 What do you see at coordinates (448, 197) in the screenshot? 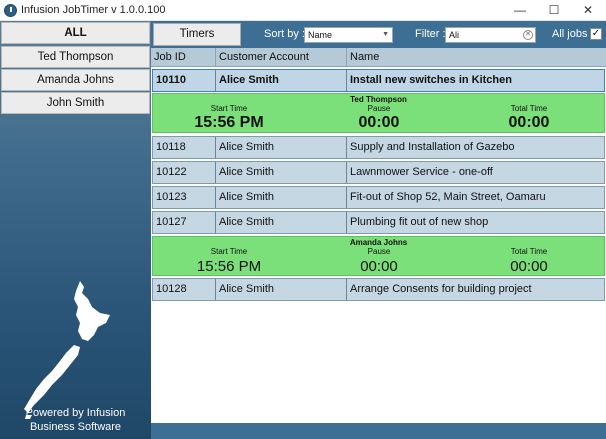
I see `name-cell: Fit-out of Shop 52, Main Street, Oamaru` at bounding box center [448, 197].